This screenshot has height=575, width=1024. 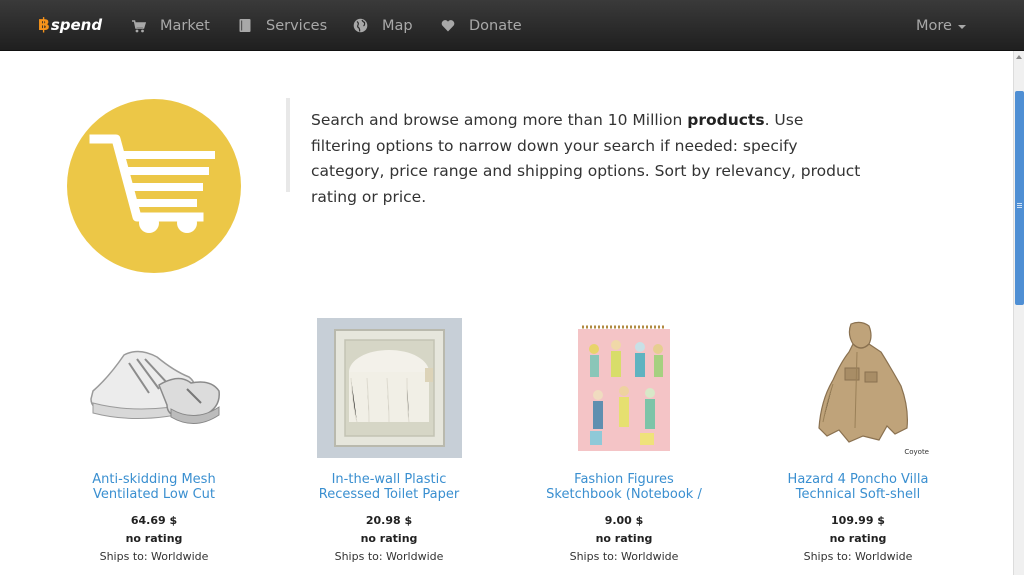 What do you see at coordinates (624, 479) in the screenshot?
I see `product-title-line1: Fashion Figures` at bounding box center [624, 479].